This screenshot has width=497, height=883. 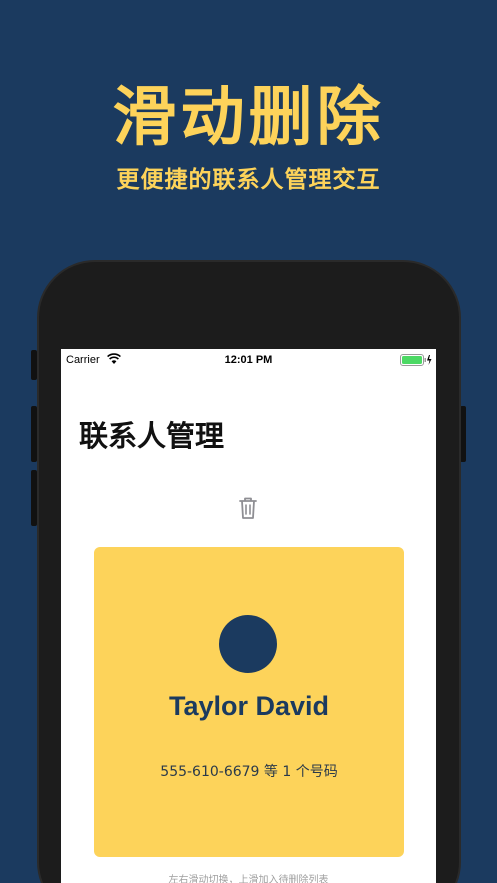 What do you see at coordinates (248, 180) in the screenshot?
I see `hero-subtitle: 更便捷的联系人管理交互` at bounding box center [248, 180].